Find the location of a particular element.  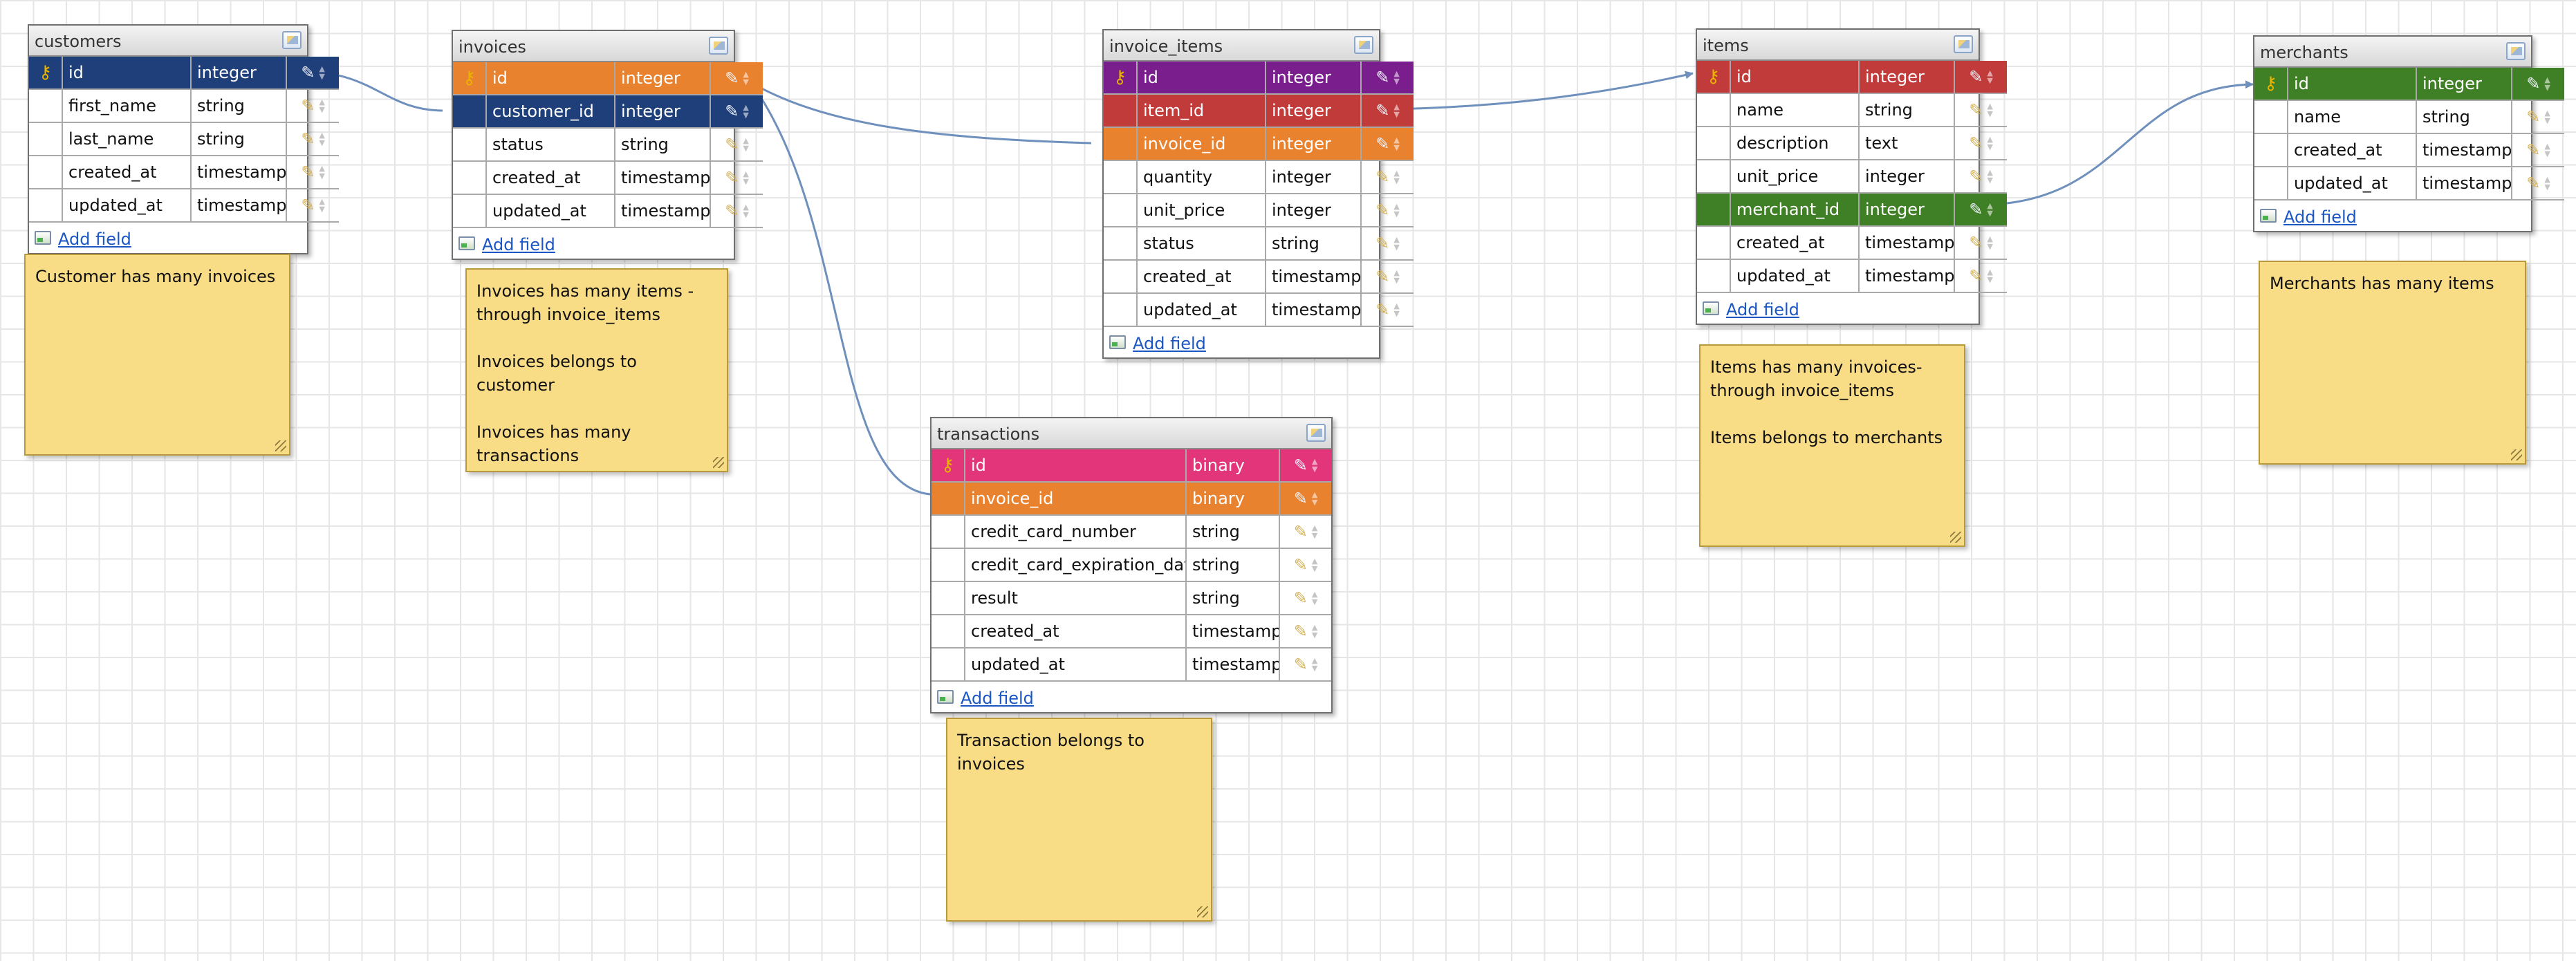

table-header: merchants is located at coordinates (2392, 52).